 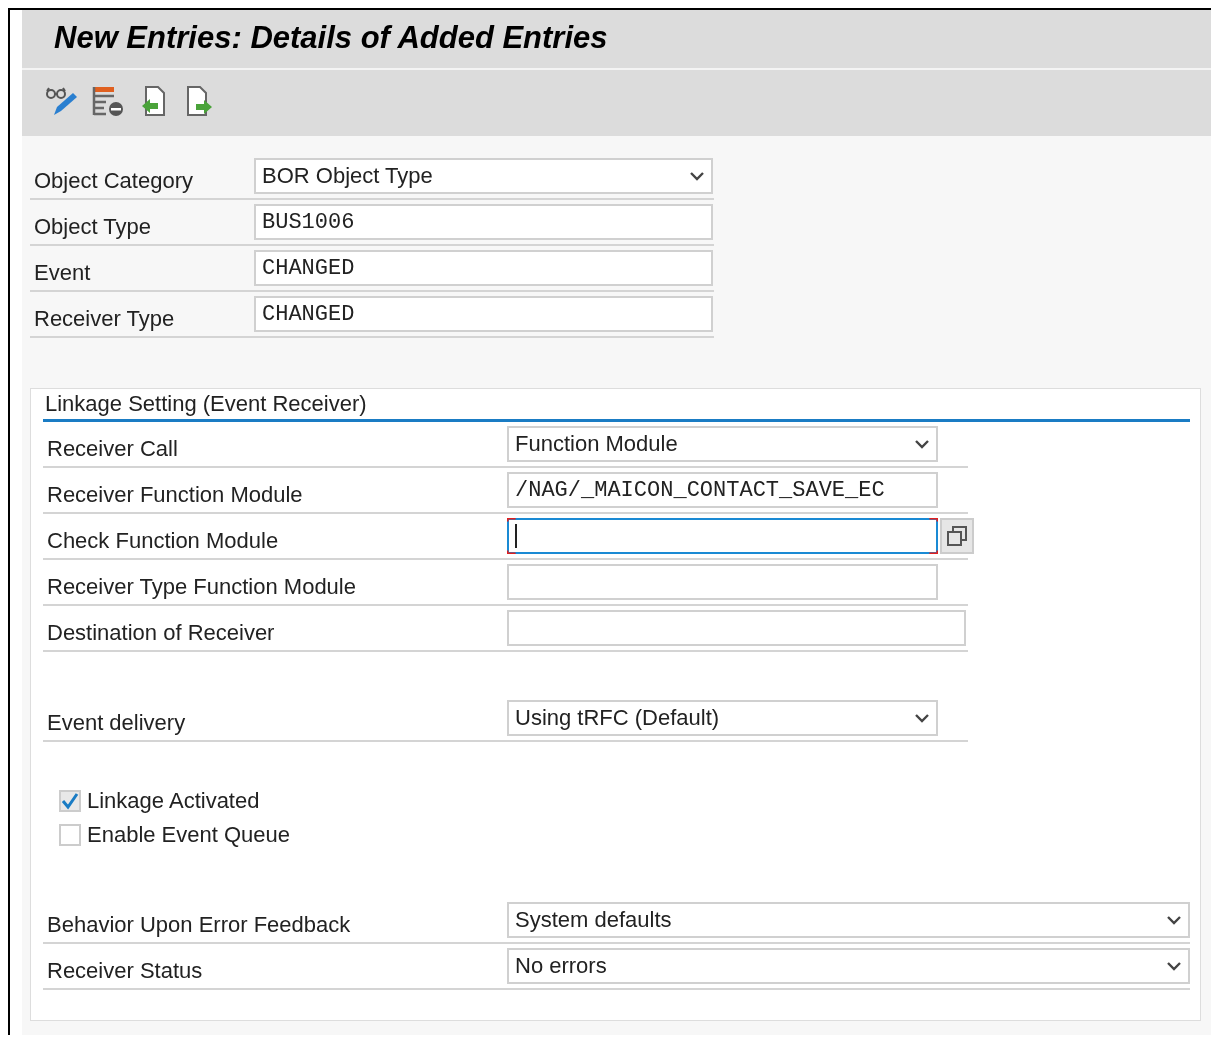 What do you see at coordinates (722, 490) in the screenshot?
I see `input-field: /NAG/_MAICON_CONTACT_SAVE_EC` at bounding box center [722, 490].